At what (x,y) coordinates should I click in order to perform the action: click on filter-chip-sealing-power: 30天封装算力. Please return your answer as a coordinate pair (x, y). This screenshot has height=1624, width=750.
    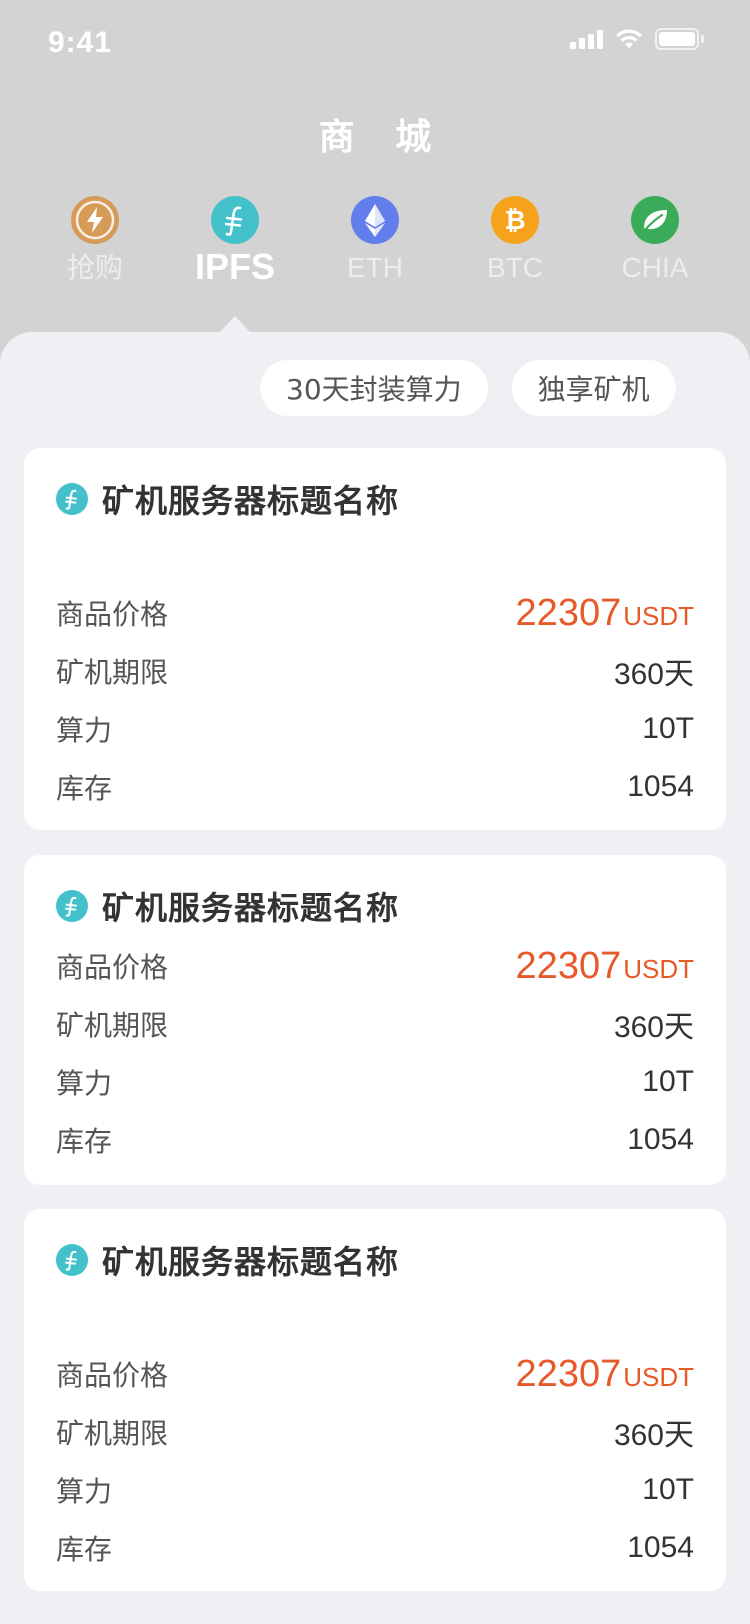
    Looking at the image, I should click on (374, 388).